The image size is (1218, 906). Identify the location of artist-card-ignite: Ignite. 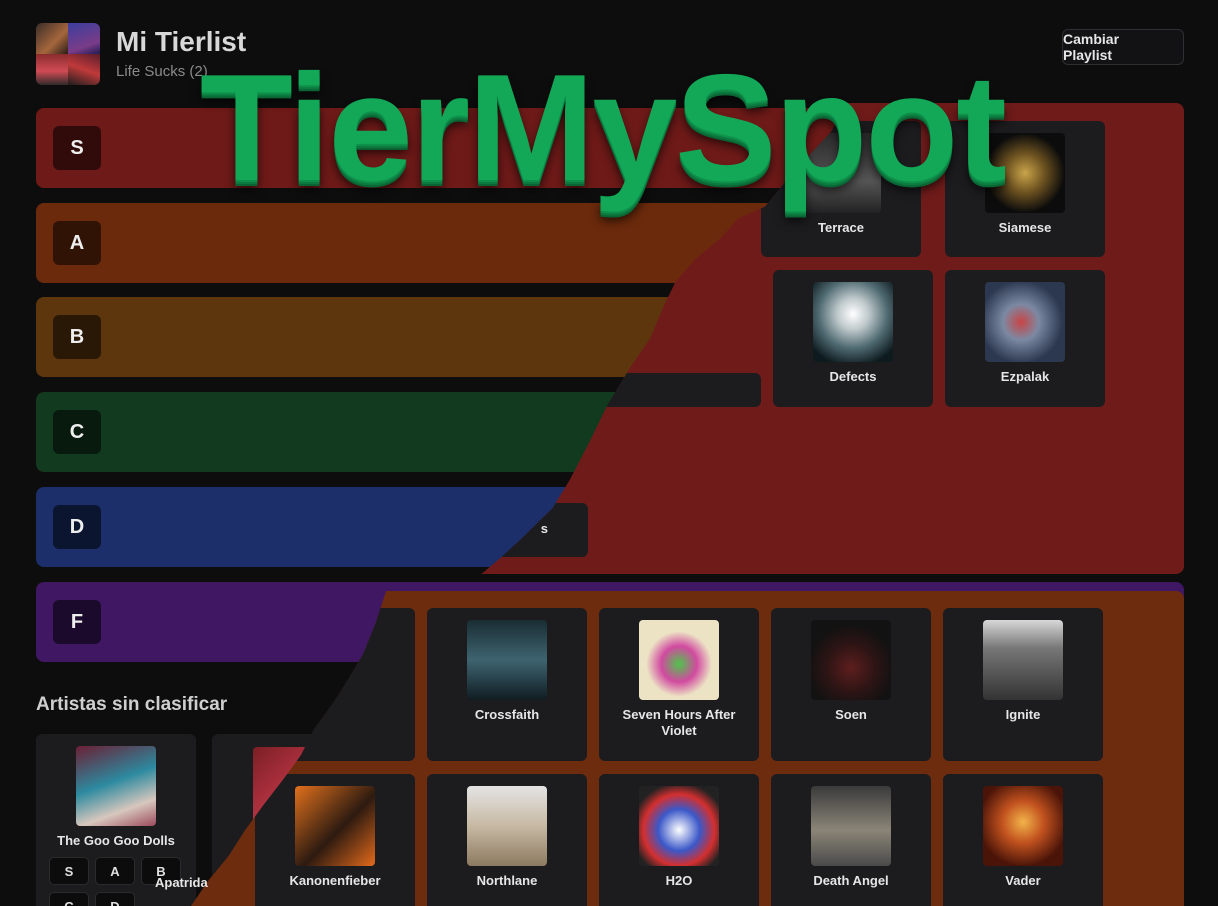
(1023, 684).